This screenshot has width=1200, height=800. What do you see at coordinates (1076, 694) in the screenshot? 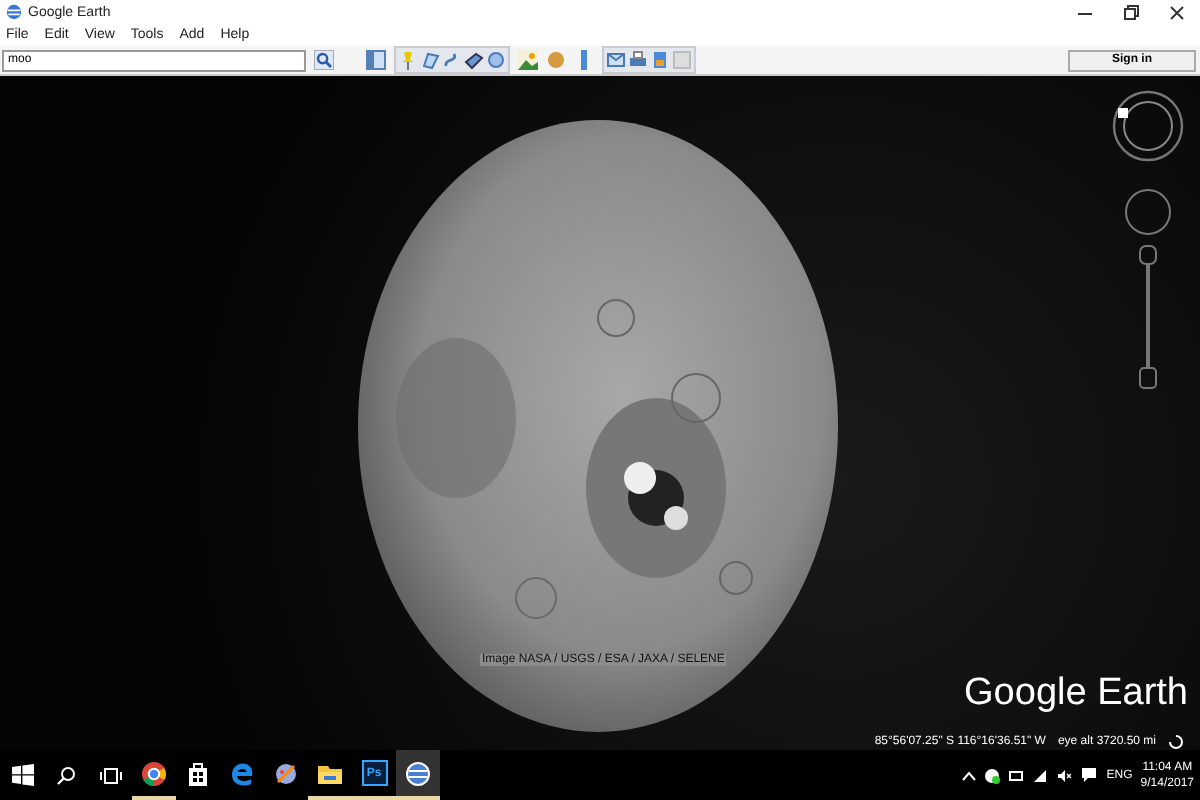
I see `logo-text: Google Earth` at bounding box center [1076, 694].